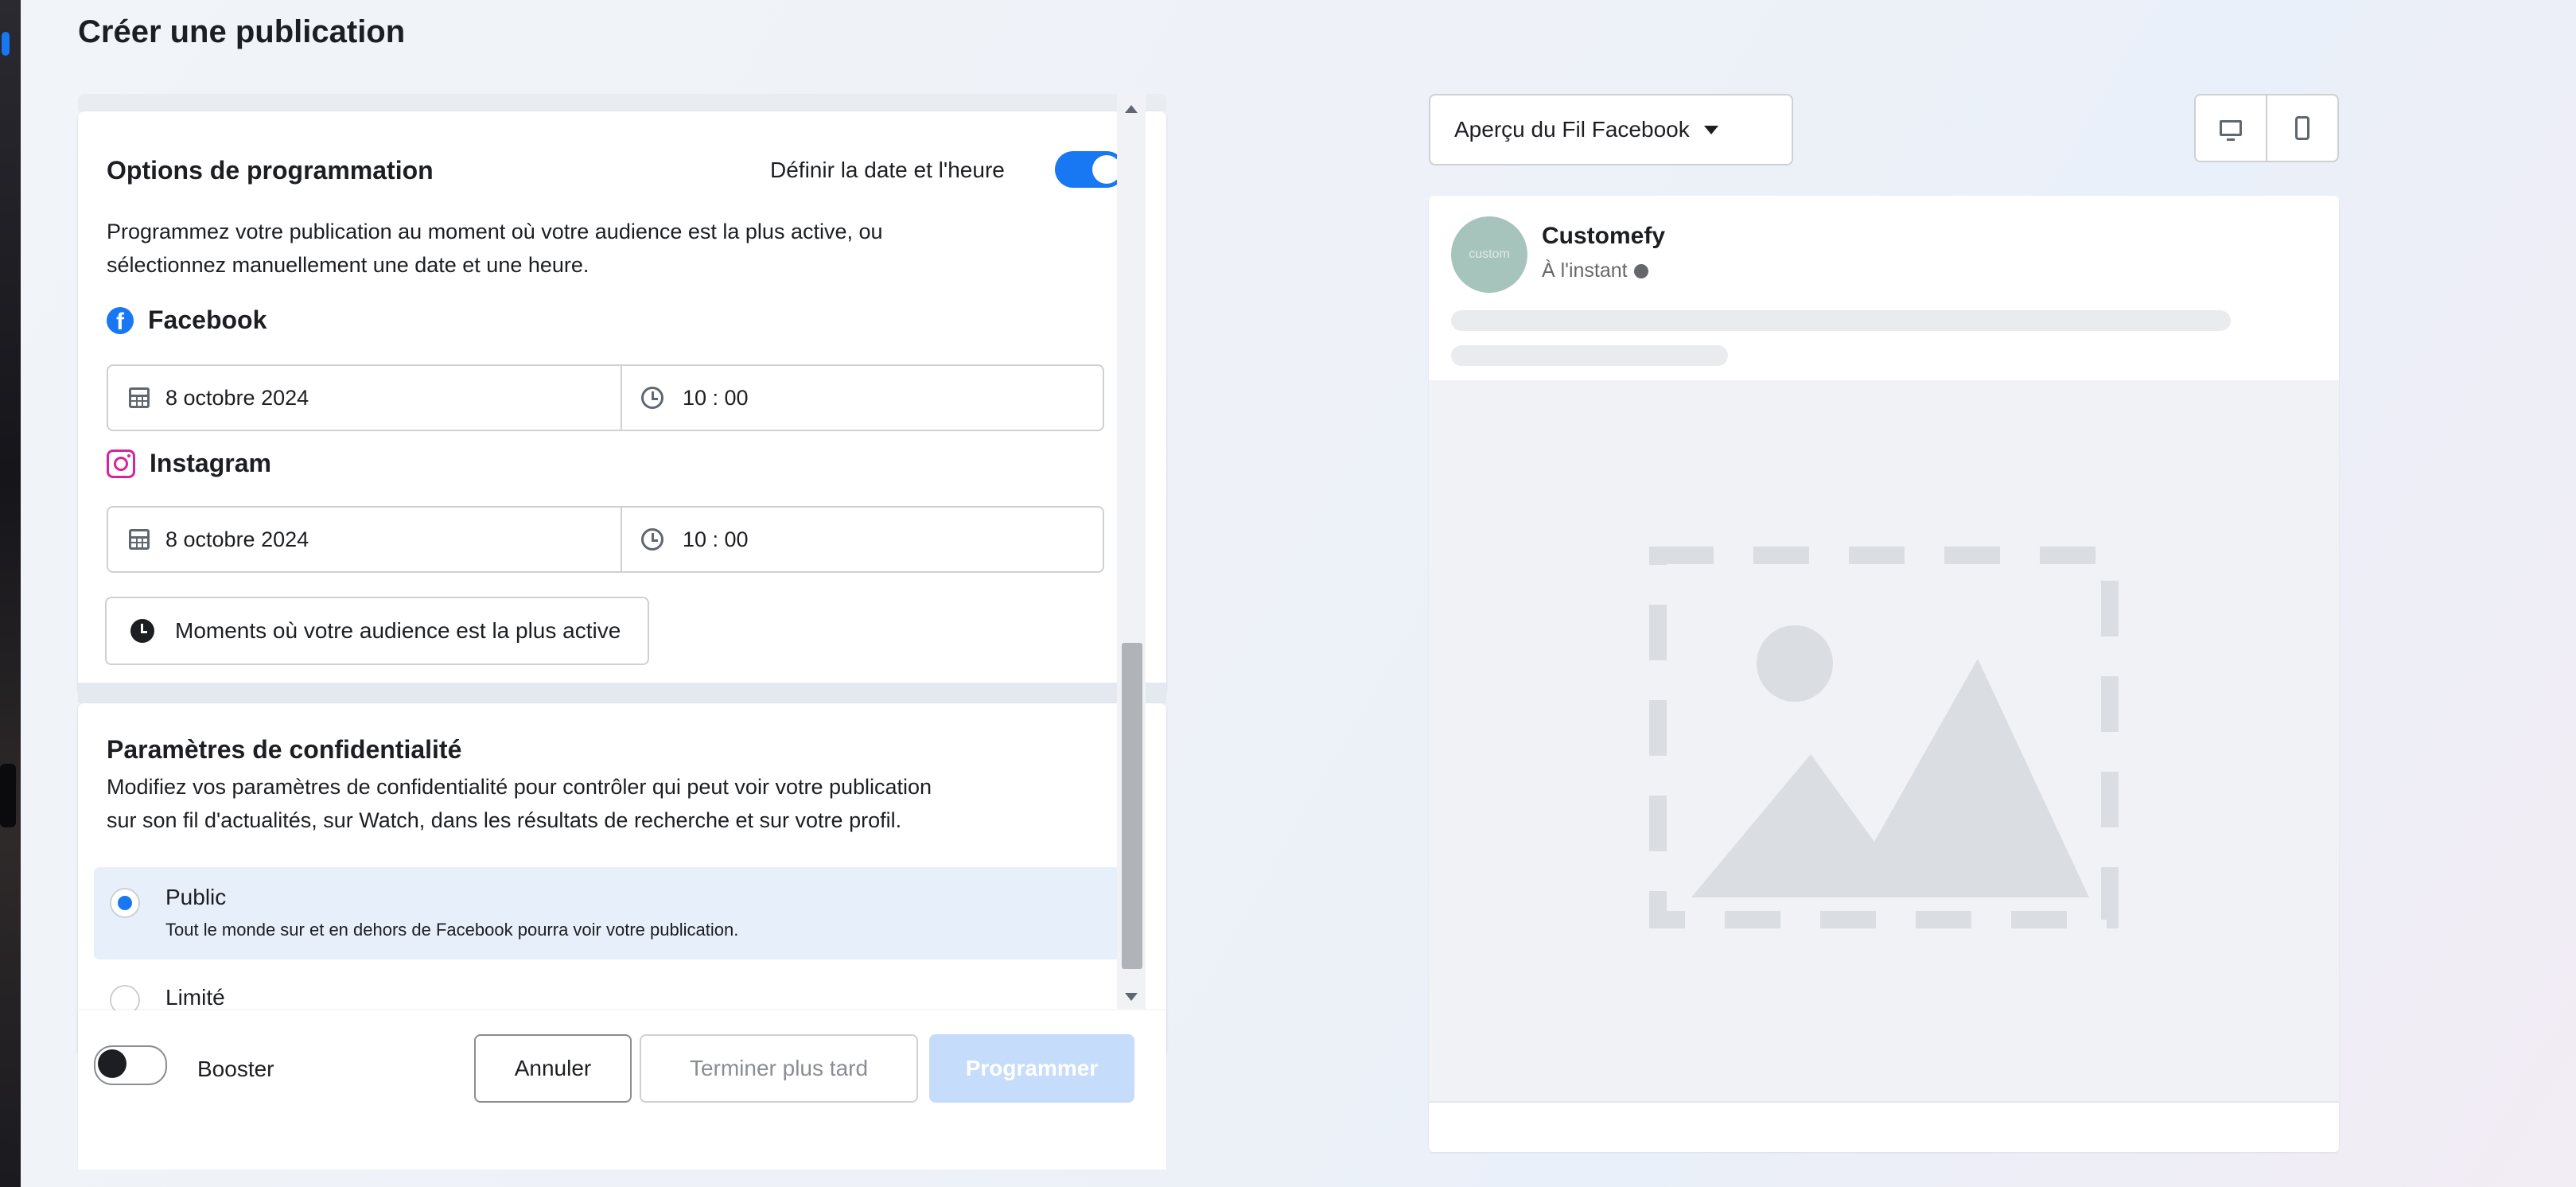 The height and width of the screenshot is (1187, 2576). Describe the element at coordinates (1132, 109) in the screenshot. I see `scroll-up-arrow-icon` at that location.